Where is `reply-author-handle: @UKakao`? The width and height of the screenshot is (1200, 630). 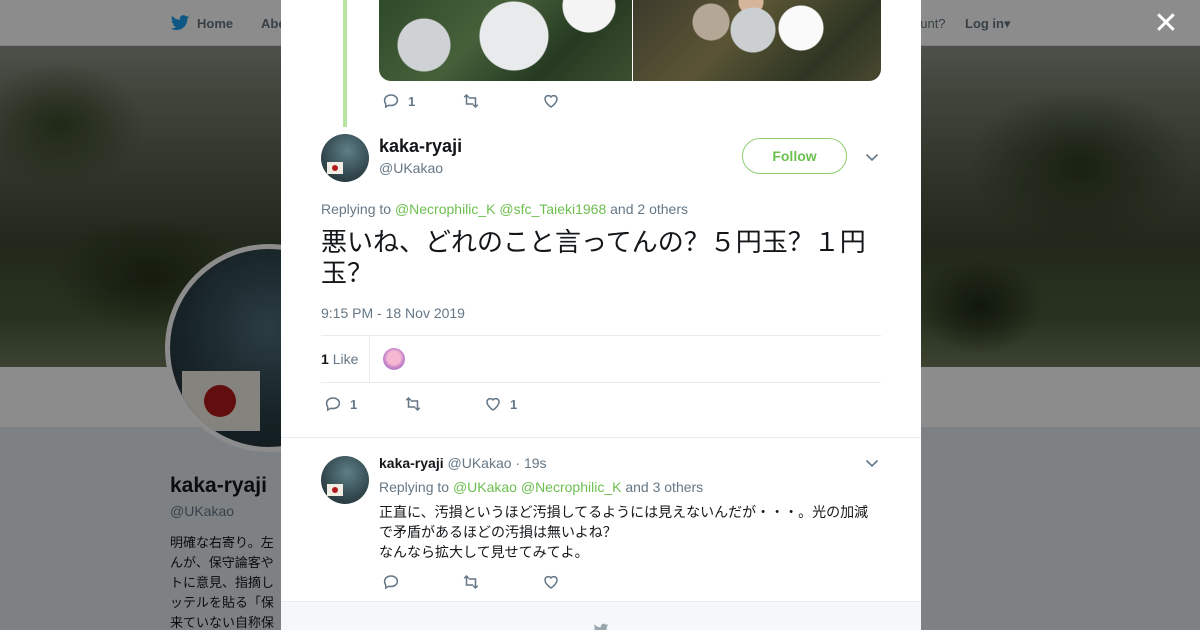 reply-author-handle: @UKakao is located at coordinates (480, 463).